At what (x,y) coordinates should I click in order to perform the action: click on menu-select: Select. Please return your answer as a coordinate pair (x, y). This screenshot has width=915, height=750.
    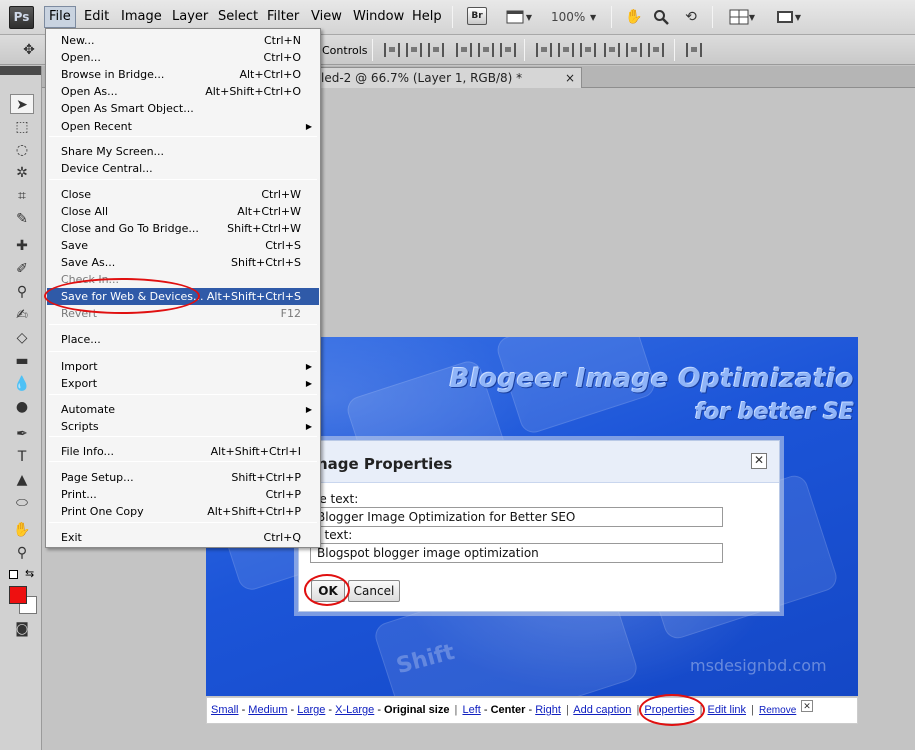
    Looking at the image, I should click on (238, 17).